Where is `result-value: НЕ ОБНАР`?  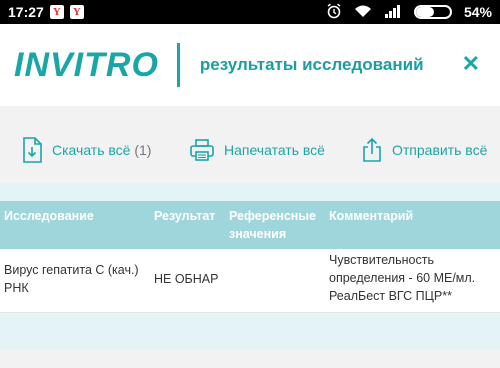
result-value: НЕ ОБНАР is located at coordinates (186, 279).